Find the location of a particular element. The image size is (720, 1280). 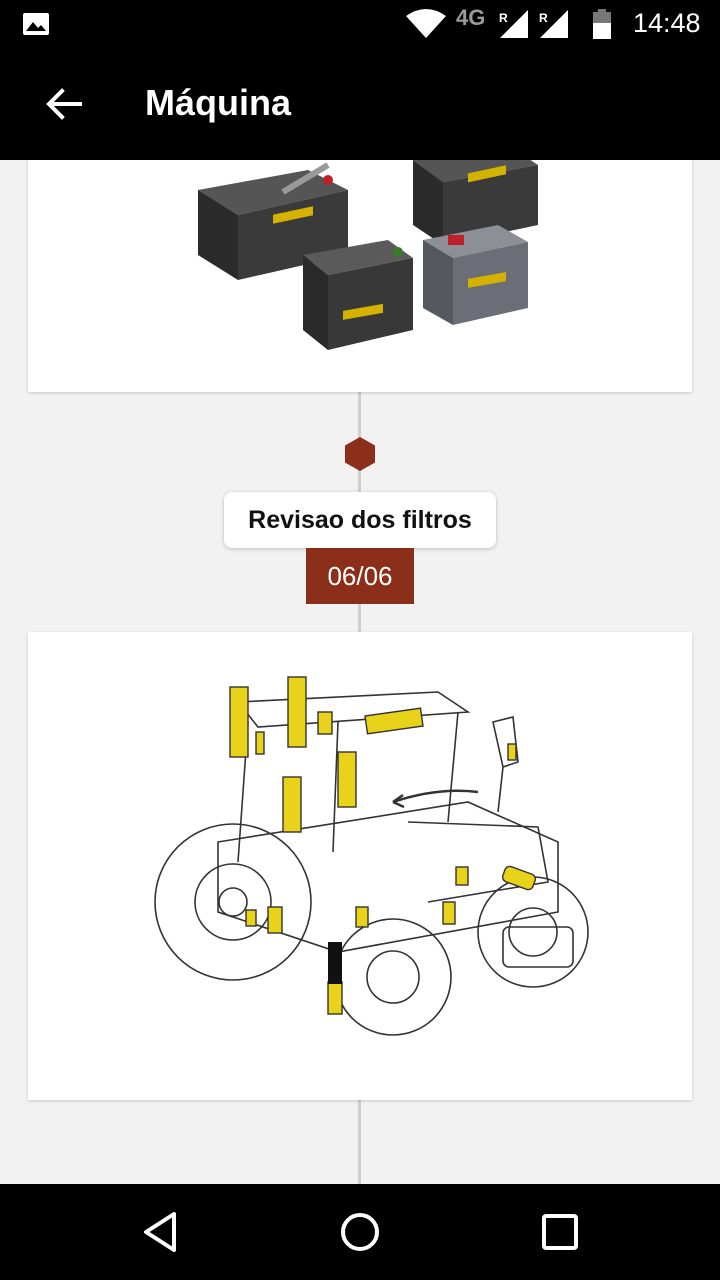

wifi-icon is located at coordinates (426, 23).